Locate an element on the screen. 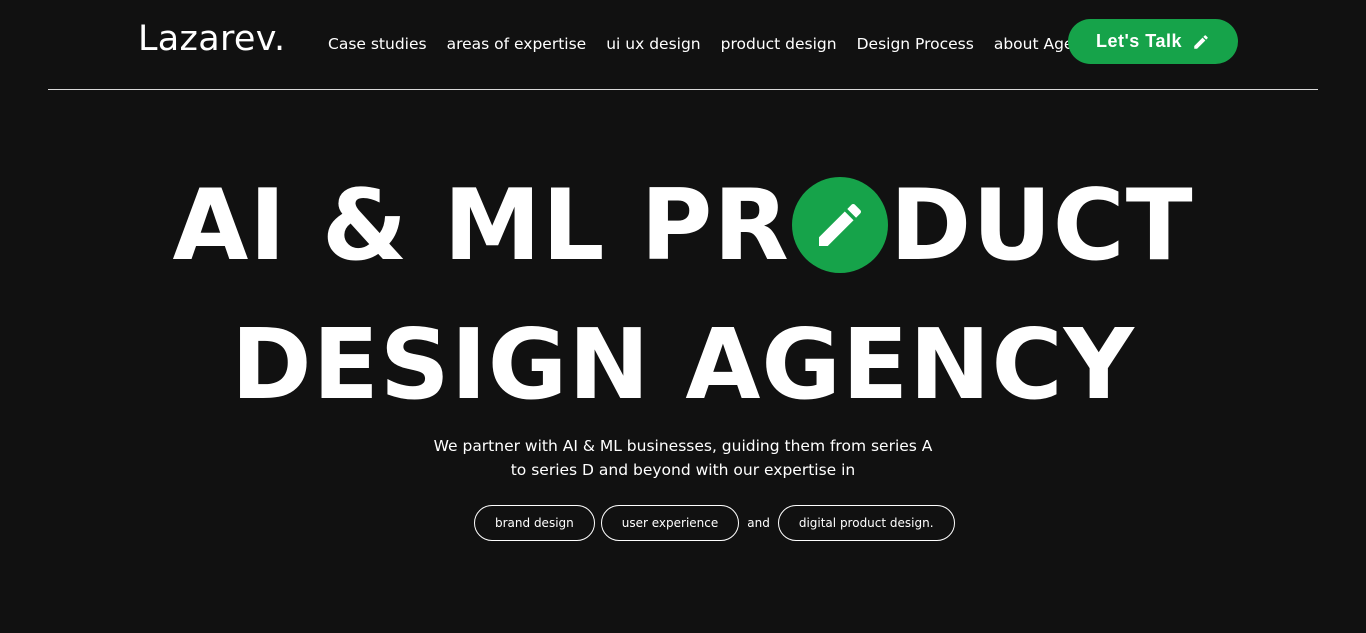 Image resolution: width=1366 pixels, height=633 pixels. lets-talk-button: Let's Talk is located at coordinates (1153, 41).